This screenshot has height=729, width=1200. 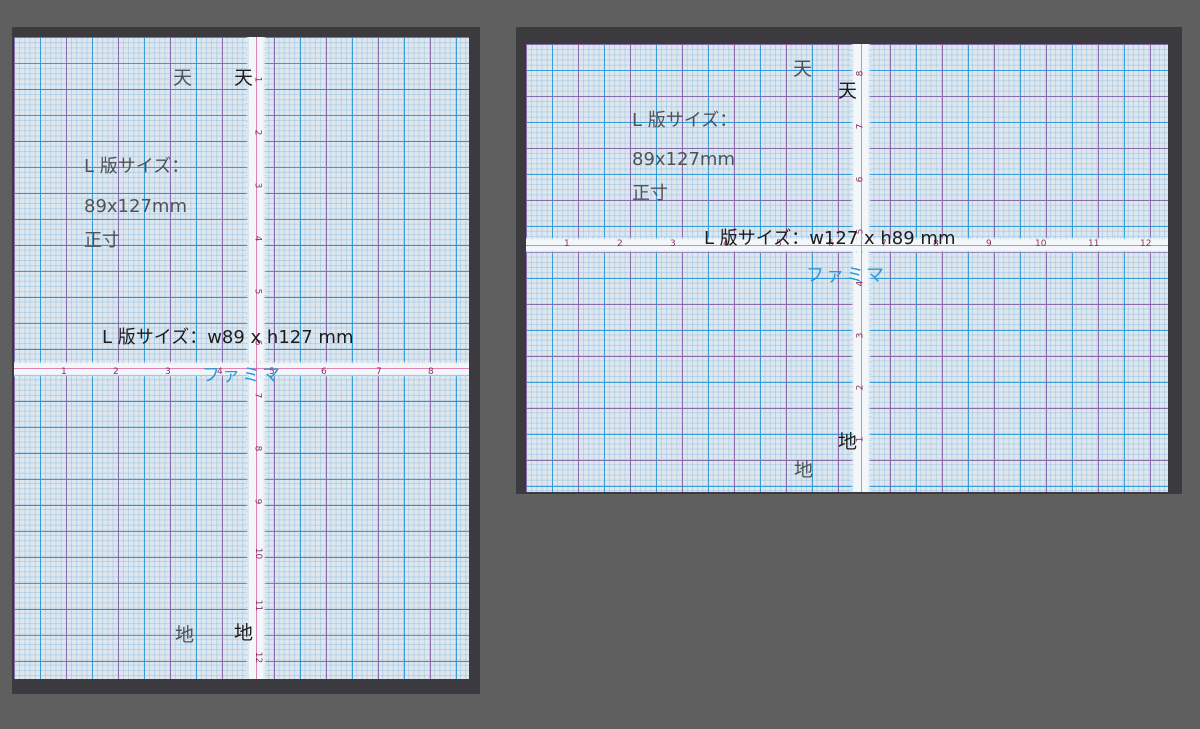 I want to click on ruler-h-tick: 7, so click(x=379, y=372).